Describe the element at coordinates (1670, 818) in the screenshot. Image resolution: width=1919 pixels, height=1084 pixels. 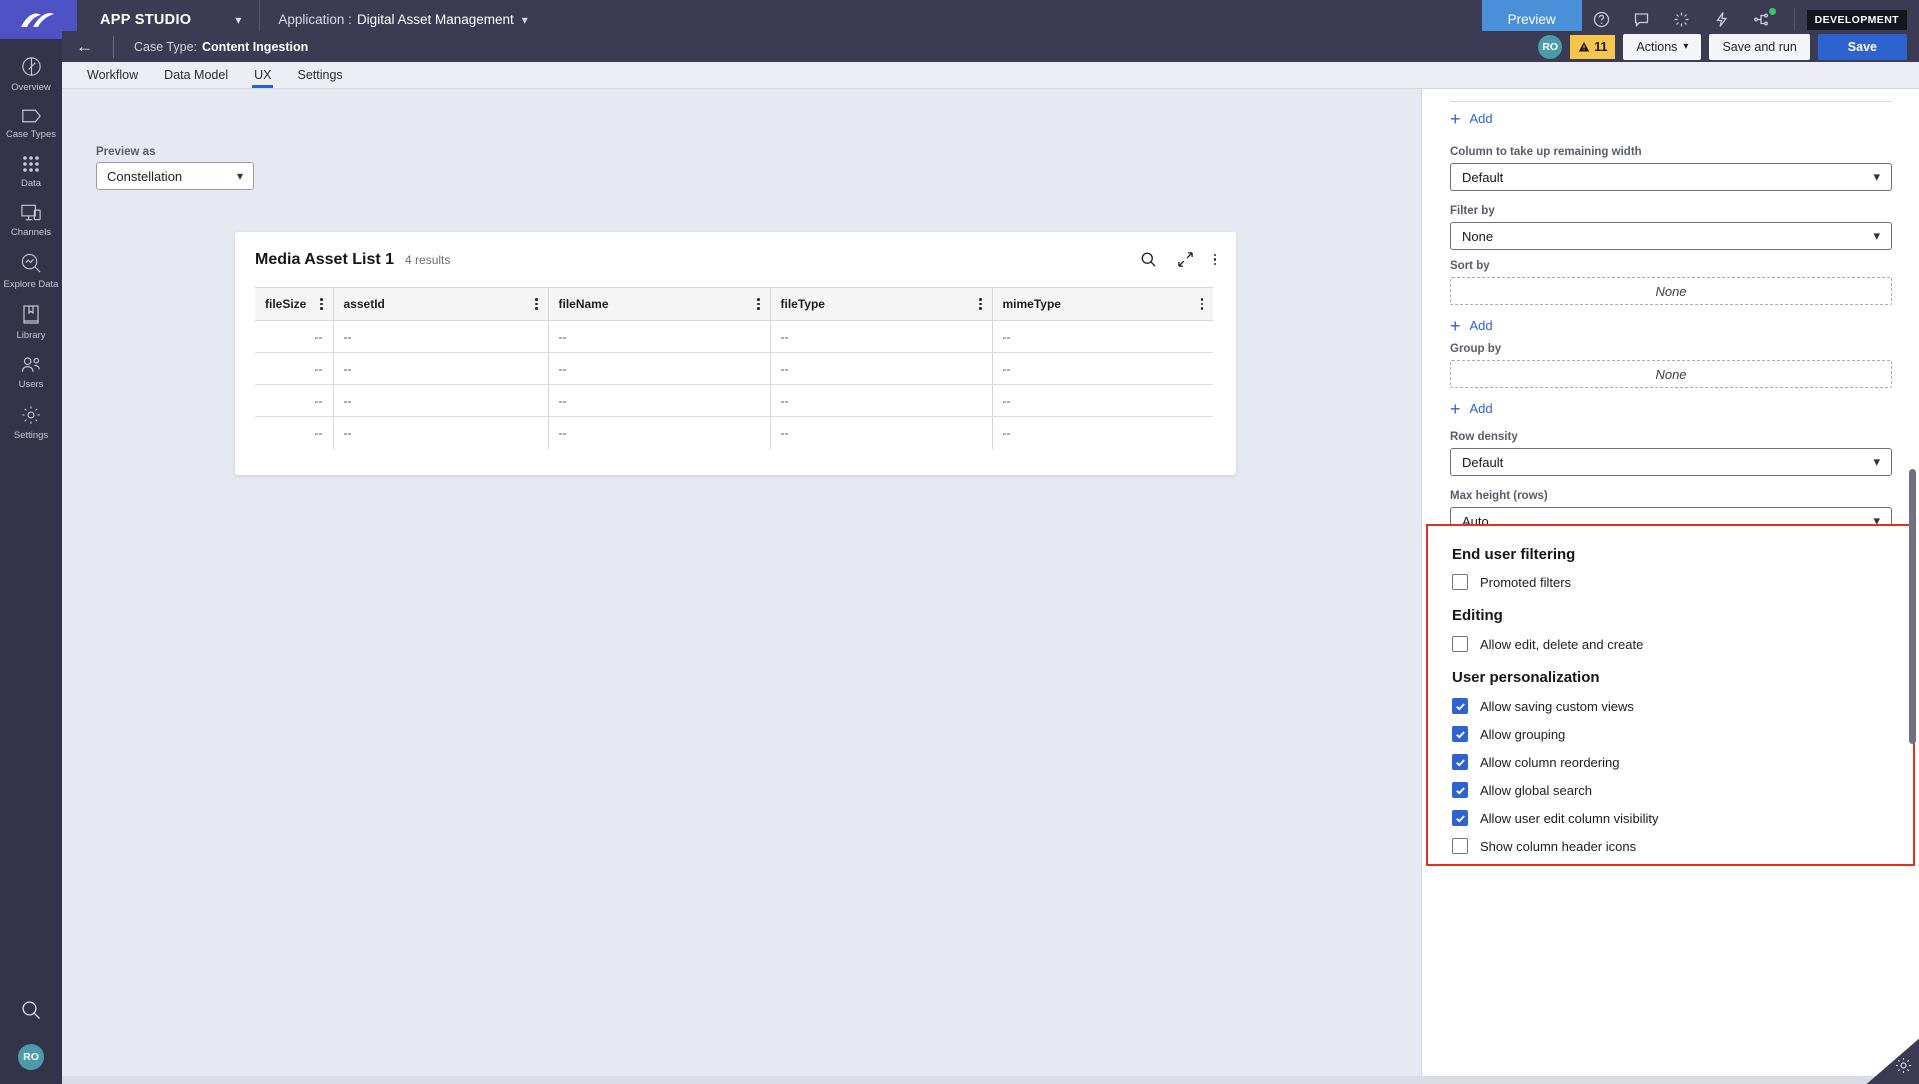
I see `checkbox-allow-user-edit-column-visibility: Allow user edit column visibility` at that location.